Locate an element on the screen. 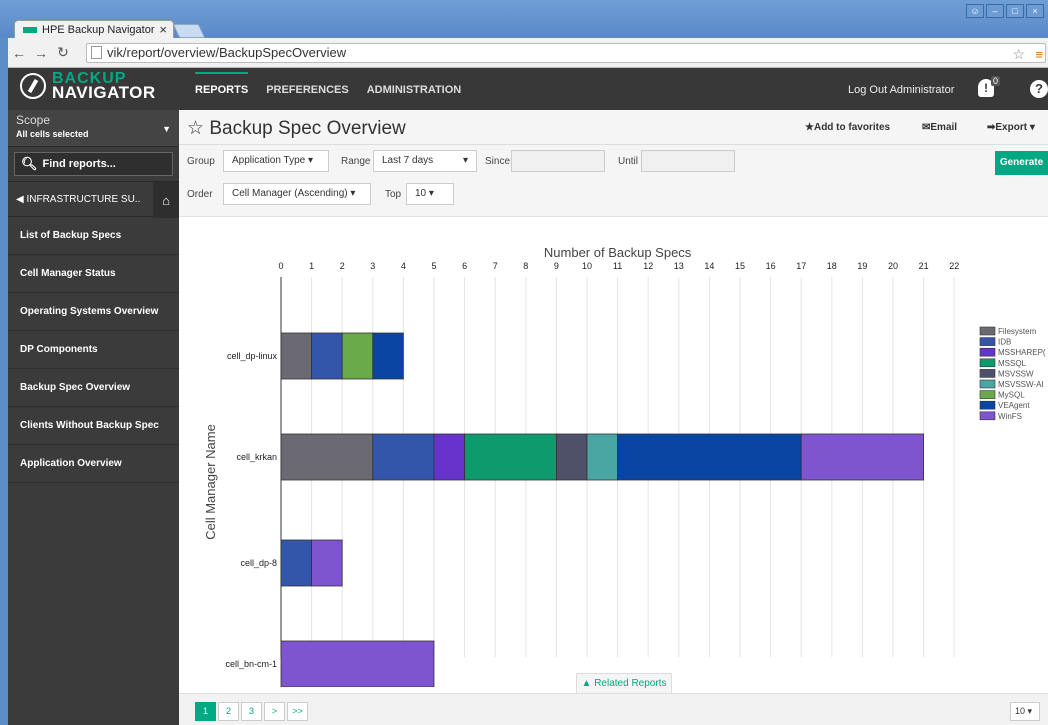  new-tab-button is located at coordinates (189, 31).